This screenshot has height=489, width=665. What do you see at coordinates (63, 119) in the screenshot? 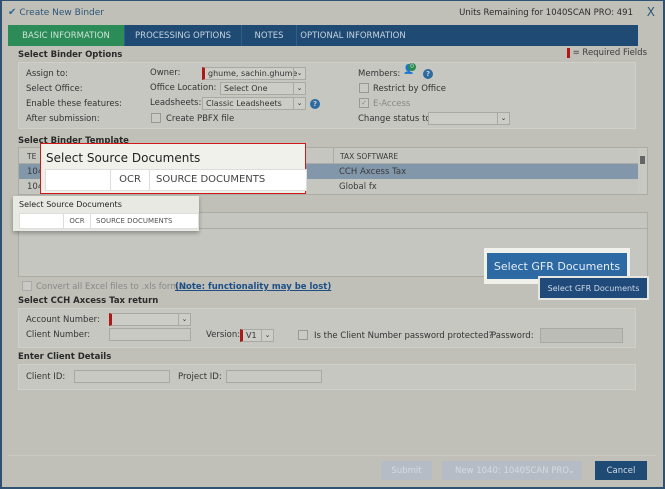
I see `after-submission-label: After submission:` at bounding box center [63, 119].